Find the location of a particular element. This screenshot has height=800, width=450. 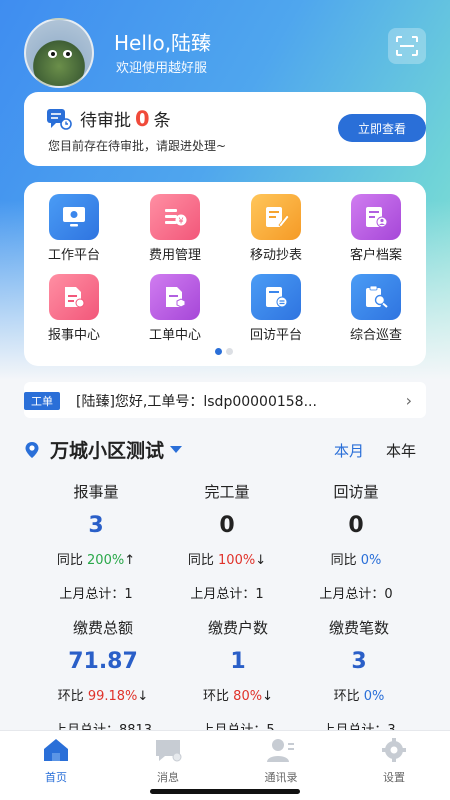

scan-icon is located at coordinates (407, 46).